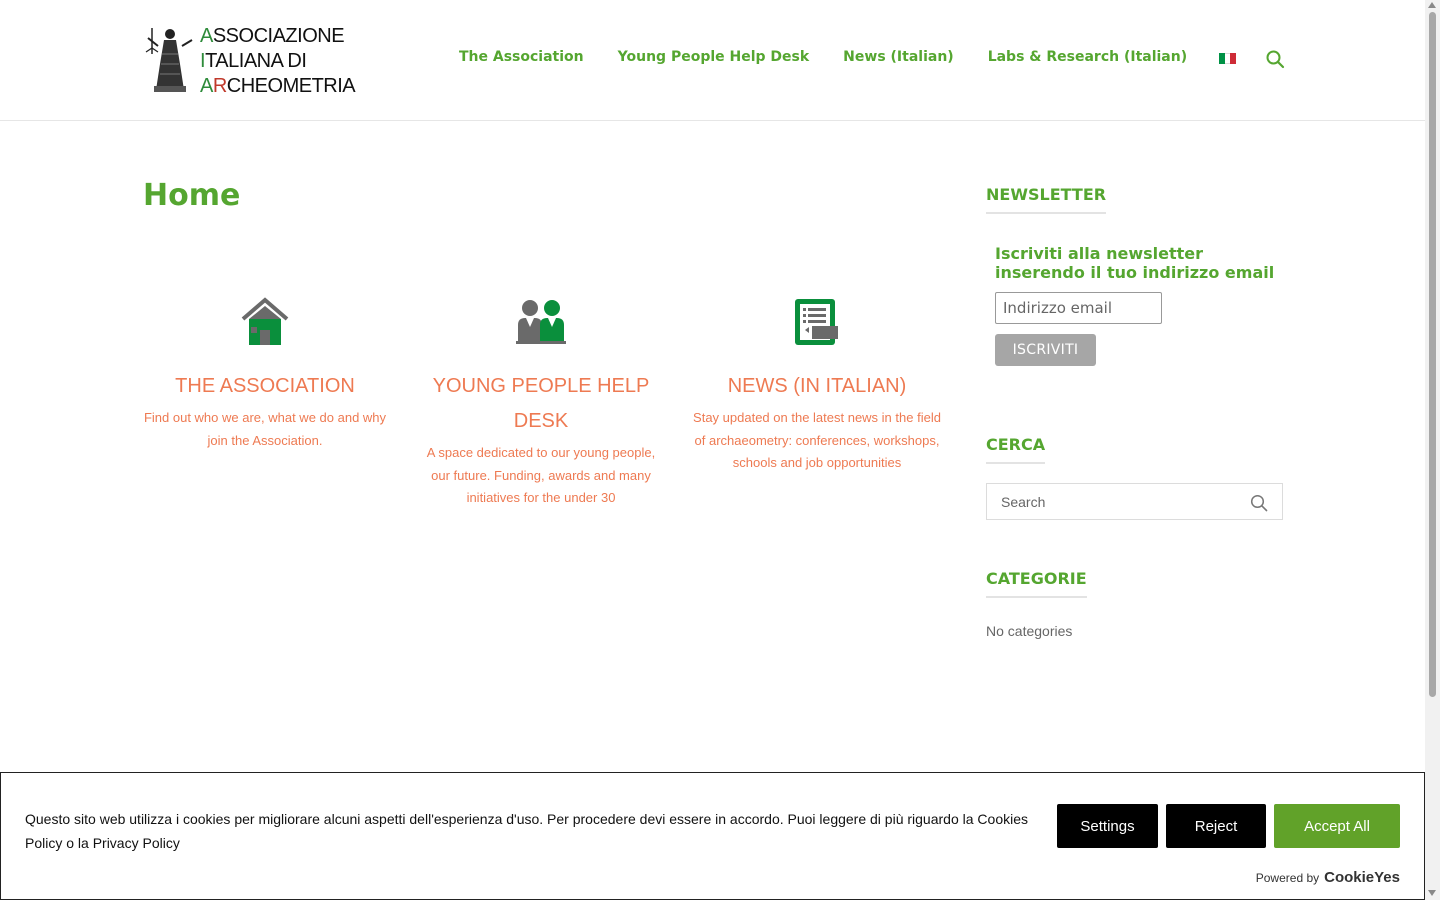  I want to click on cookie-accept-all-button: Accept All, so click(1337, 826).